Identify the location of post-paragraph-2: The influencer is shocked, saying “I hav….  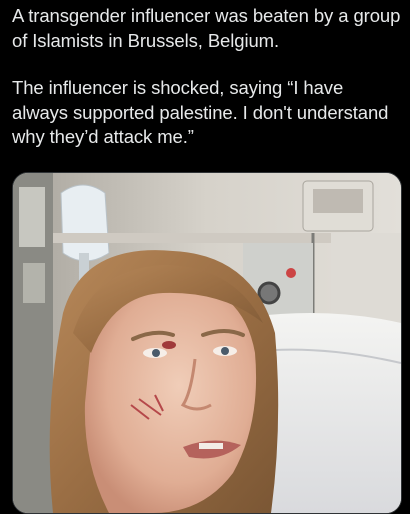
(200, 112).